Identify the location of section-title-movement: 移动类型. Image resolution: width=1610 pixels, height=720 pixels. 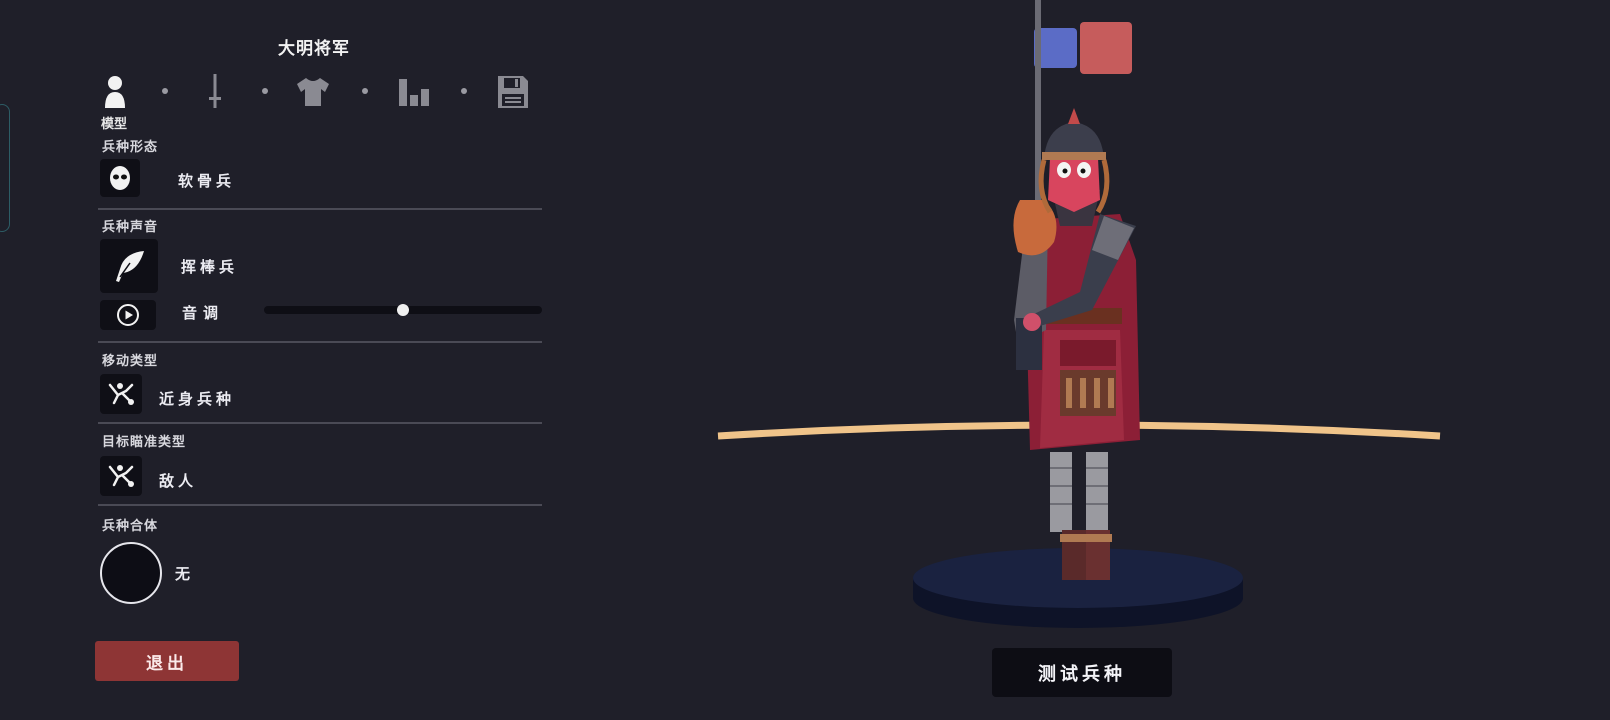
(130, 361).